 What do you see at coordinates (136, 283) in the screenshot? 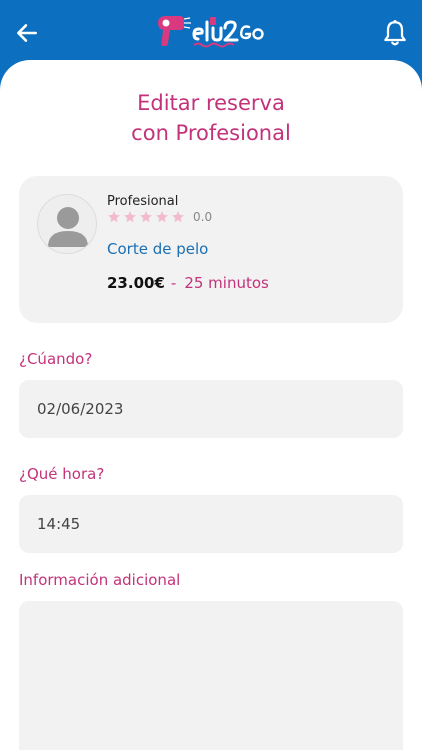
I see `price: 23.00€` at bounding box center [136, 283].